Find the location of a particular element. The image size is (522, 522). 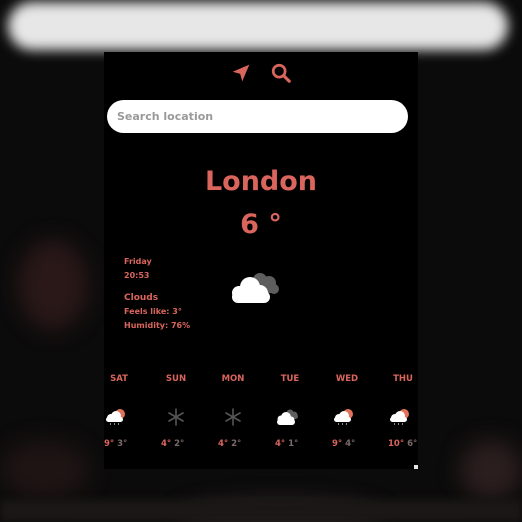

forecast-day-name: THU is located at coordinates (403, 379).